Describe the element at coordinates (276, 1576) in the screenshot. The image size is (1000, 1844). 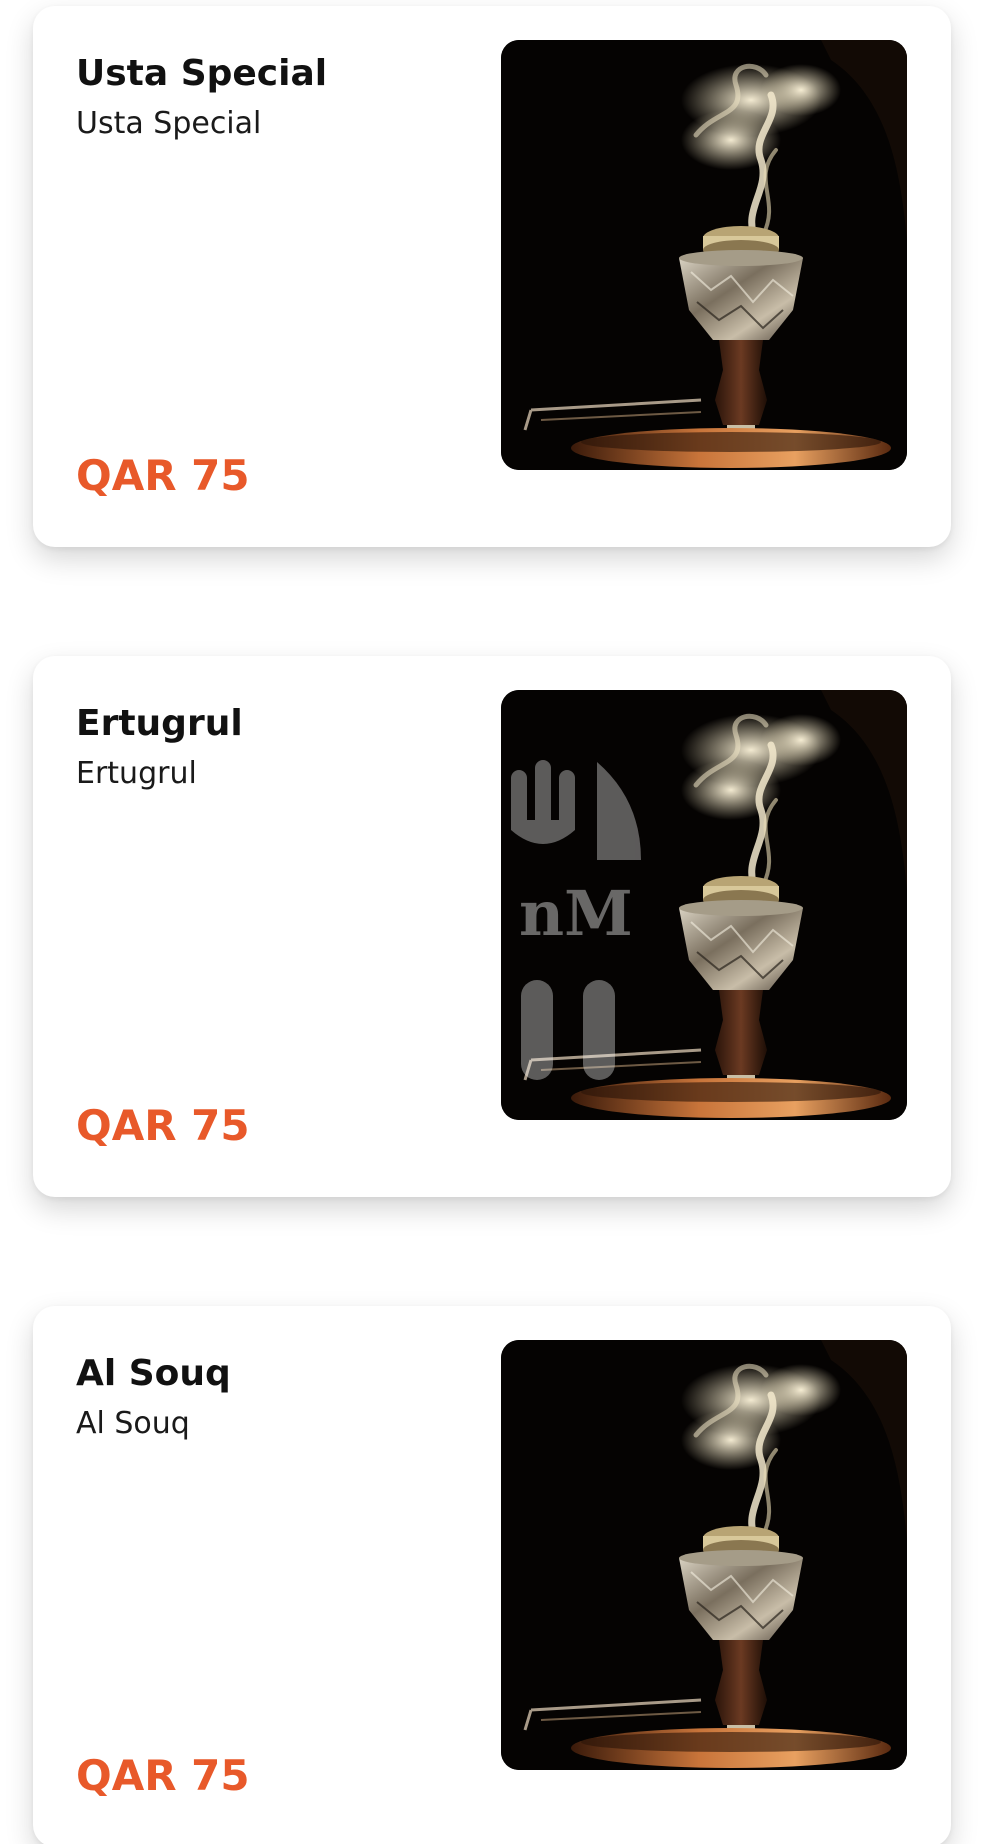
I see `menu-item-info: Al Souq Al Souq QAR 75` at that location.